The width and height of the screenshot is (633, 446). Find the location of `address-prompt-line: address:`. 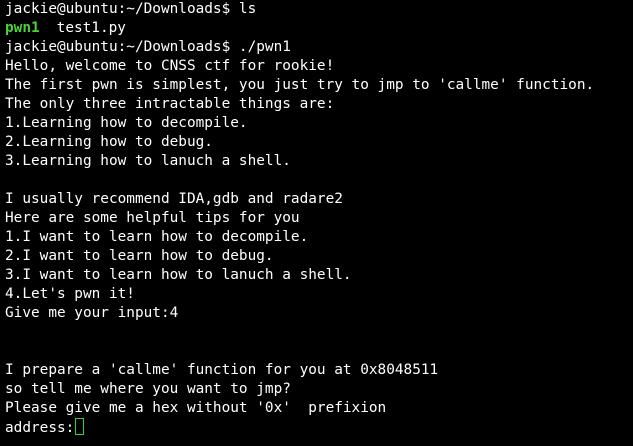

address-prompt-line: address: is located at coordinates (319, 427).